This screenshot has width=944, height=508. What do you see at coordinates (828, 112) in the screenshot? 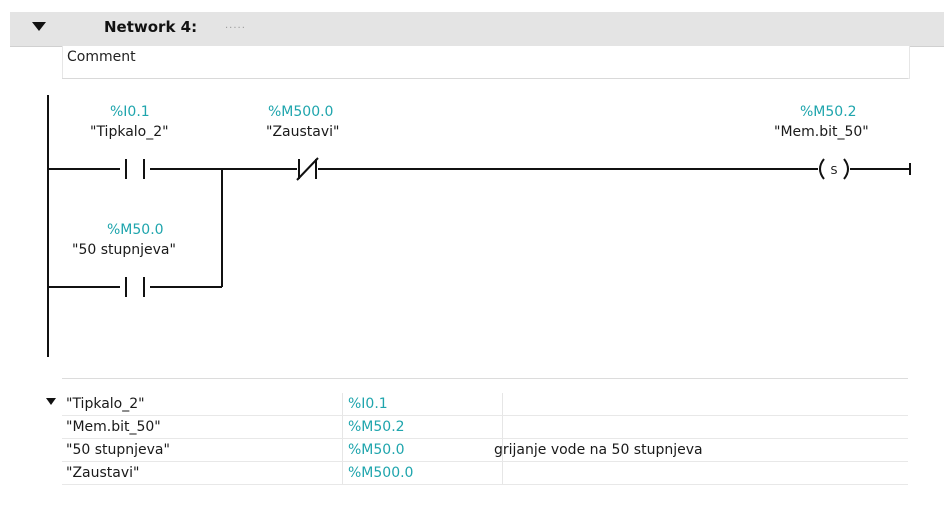
I see `coil-address: %M50.2` at bounding box center [828, 112].